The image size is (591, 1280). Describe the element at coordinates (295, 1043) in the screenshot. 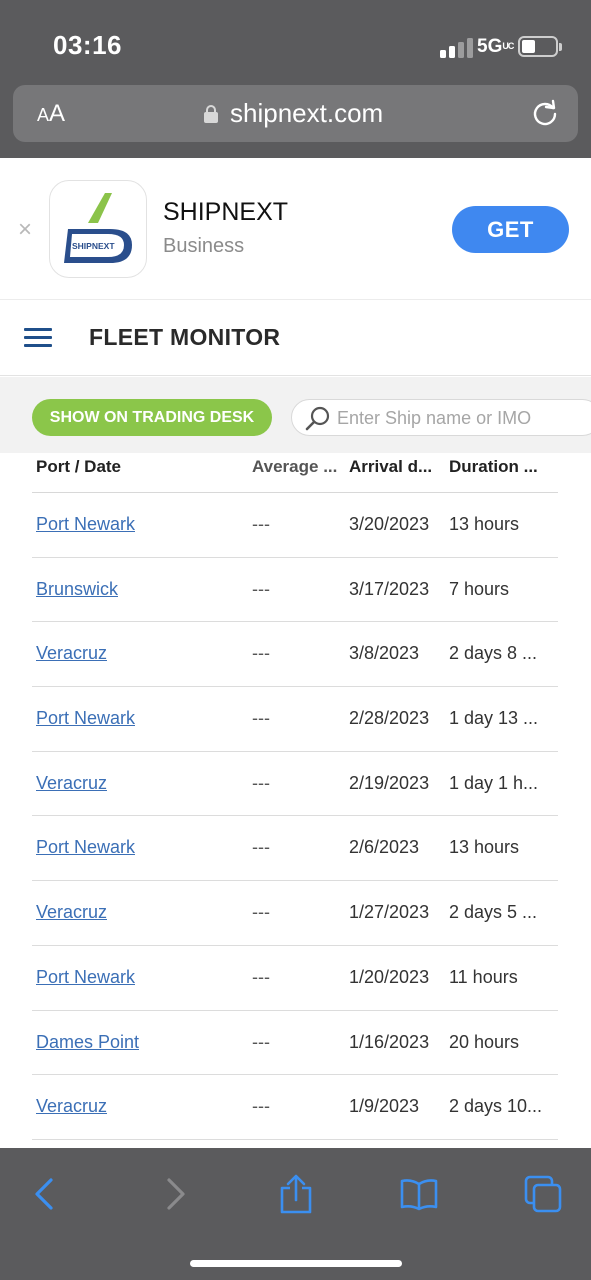

I see `table-row: Dames Point --- 1/16/2023 20 hours` at that location.